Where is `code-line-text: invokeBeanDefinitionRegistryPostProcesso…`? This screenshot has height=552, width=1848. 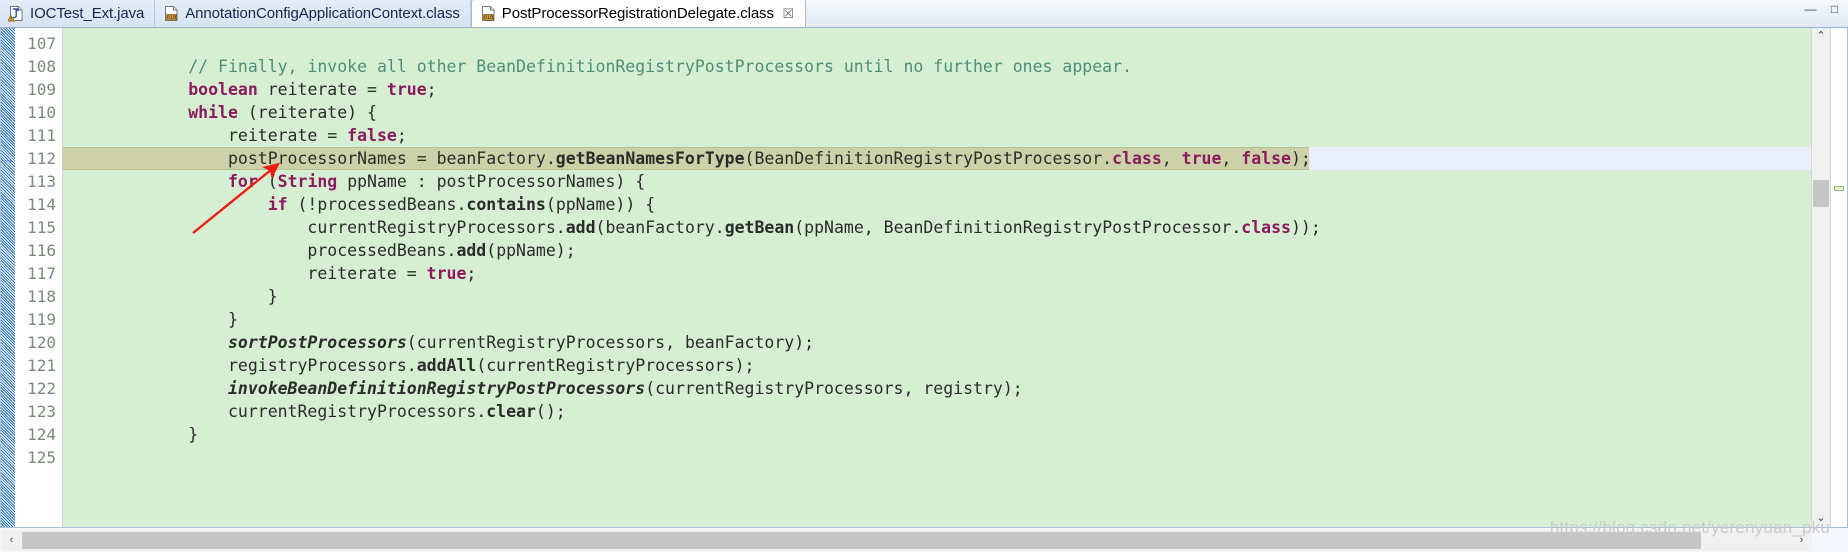 code-line-text: invokeBeanDefinitionRegistryPostProcesso… is located at coordinates (625, 388).